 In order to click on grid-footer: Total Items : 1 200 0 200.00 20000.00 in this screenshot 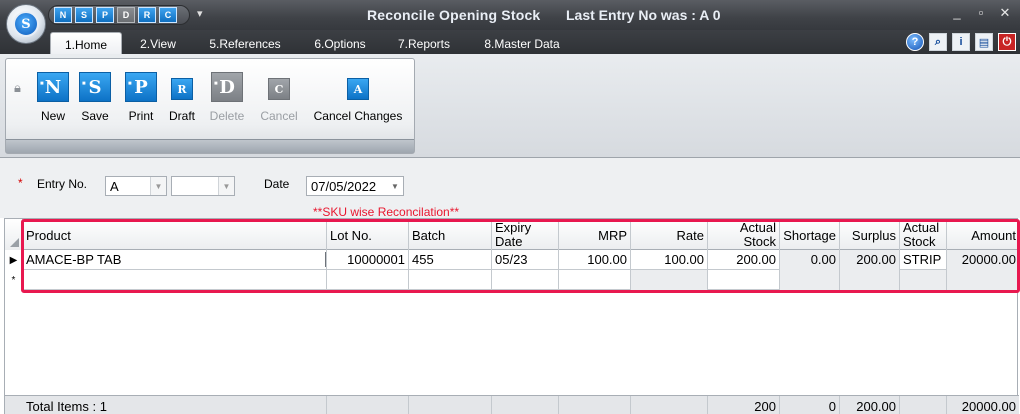, I will do `click(512, 404)`.